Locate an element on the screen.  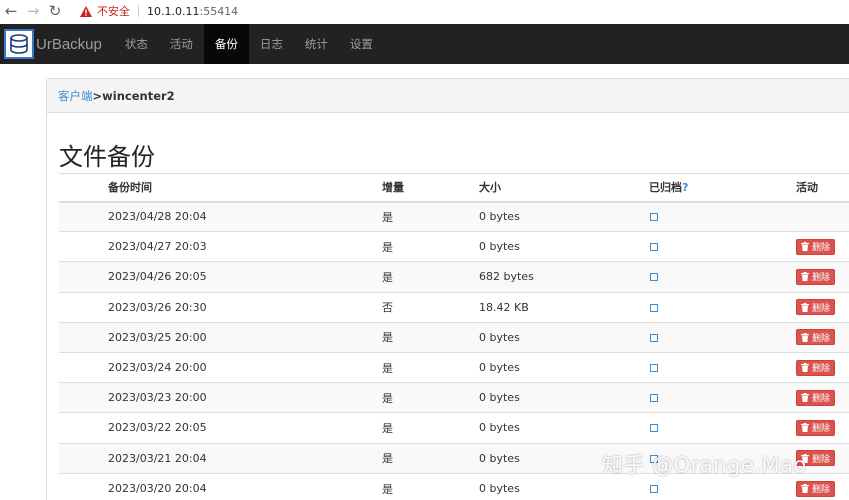
url-host: 10.1.0.11 is located at coordinates (173, 11).